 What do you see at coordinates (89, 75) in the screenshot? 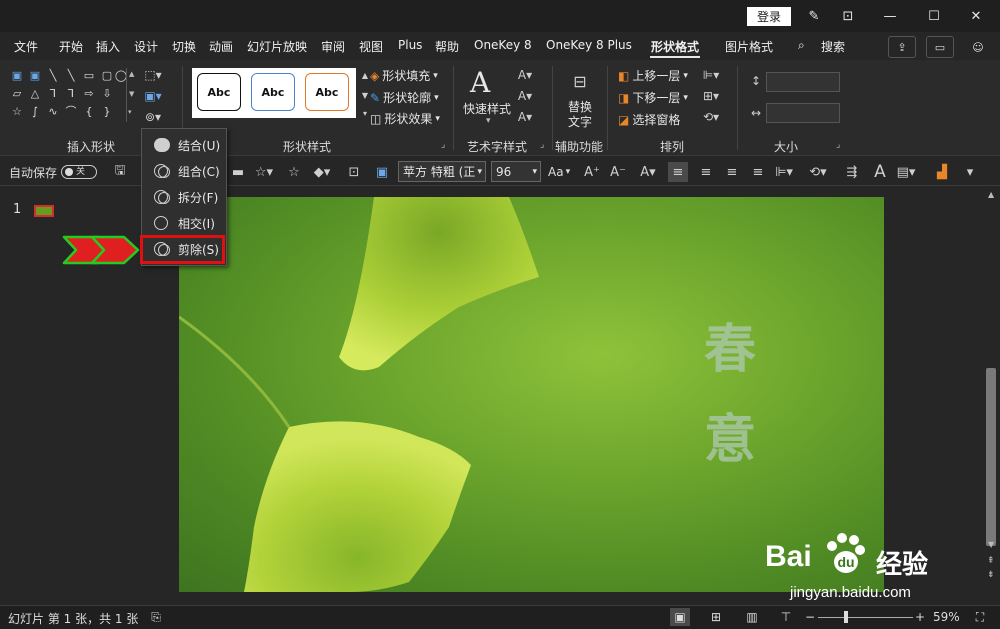
I see `rectangle-shape-icon: ▭` at bounding box center [89, 75].